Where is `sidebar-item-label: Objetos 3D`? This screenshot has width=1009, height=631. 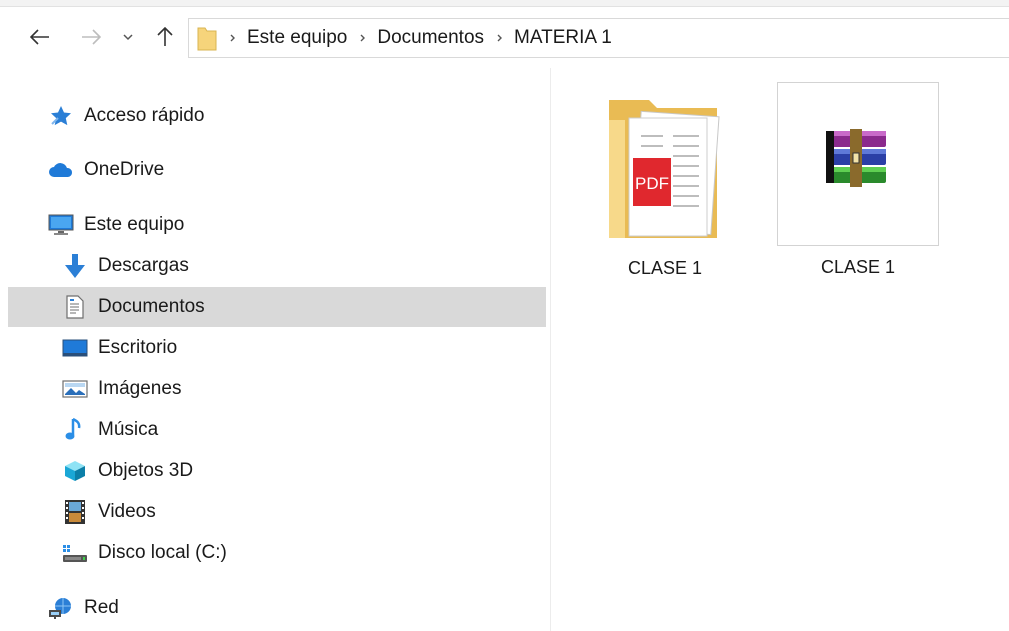 sidebar-item-label: Objetos 3D is located at coordinates (146, 470).